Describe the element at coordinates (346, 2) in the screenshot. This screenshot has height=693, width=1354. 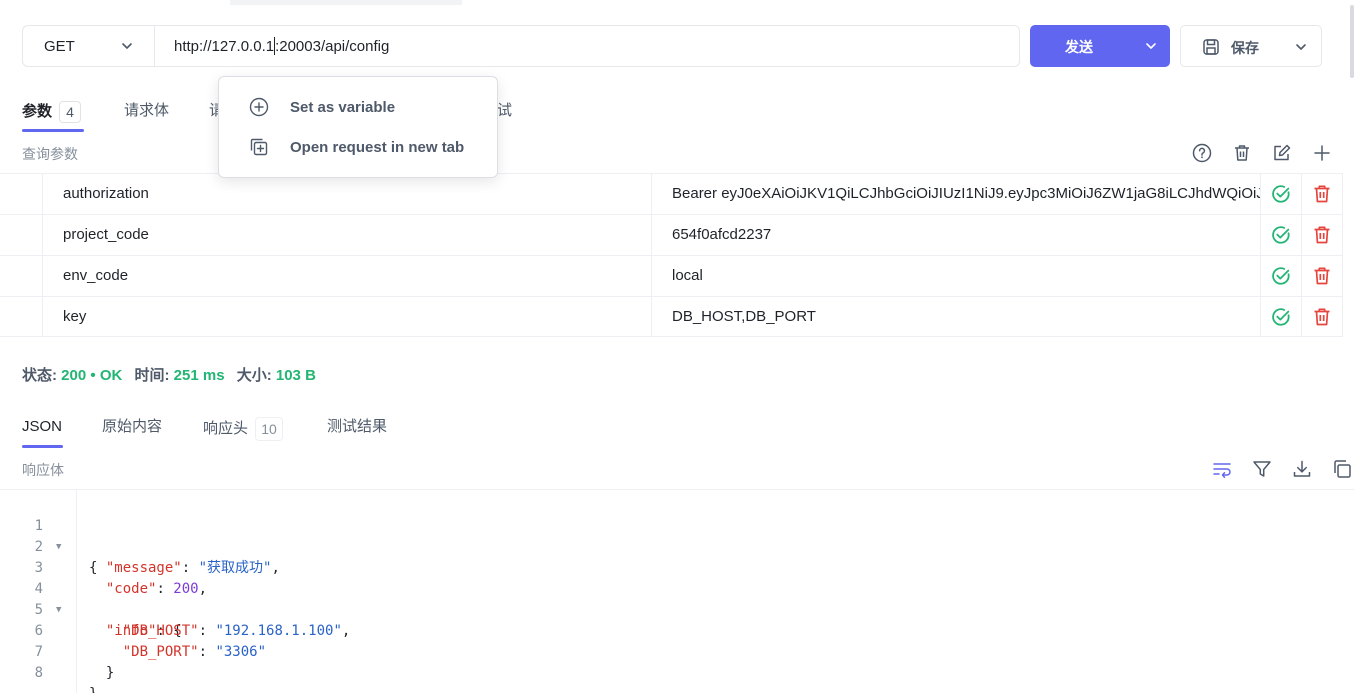
I see `top-tab-strip` at that location.